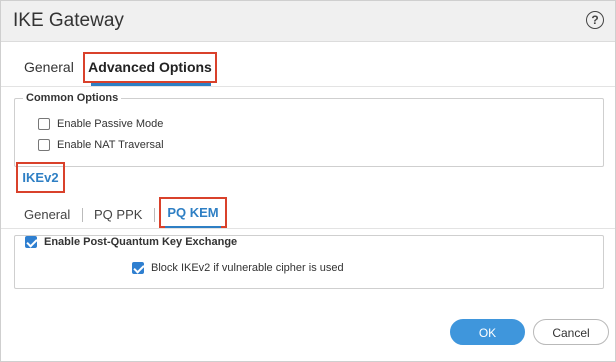  Describe the element at coordinates (141, 242) in the screenshot. I see `enable-pq-key-exchange-label: Enable Post-Quantum Key Exchange` at that location.